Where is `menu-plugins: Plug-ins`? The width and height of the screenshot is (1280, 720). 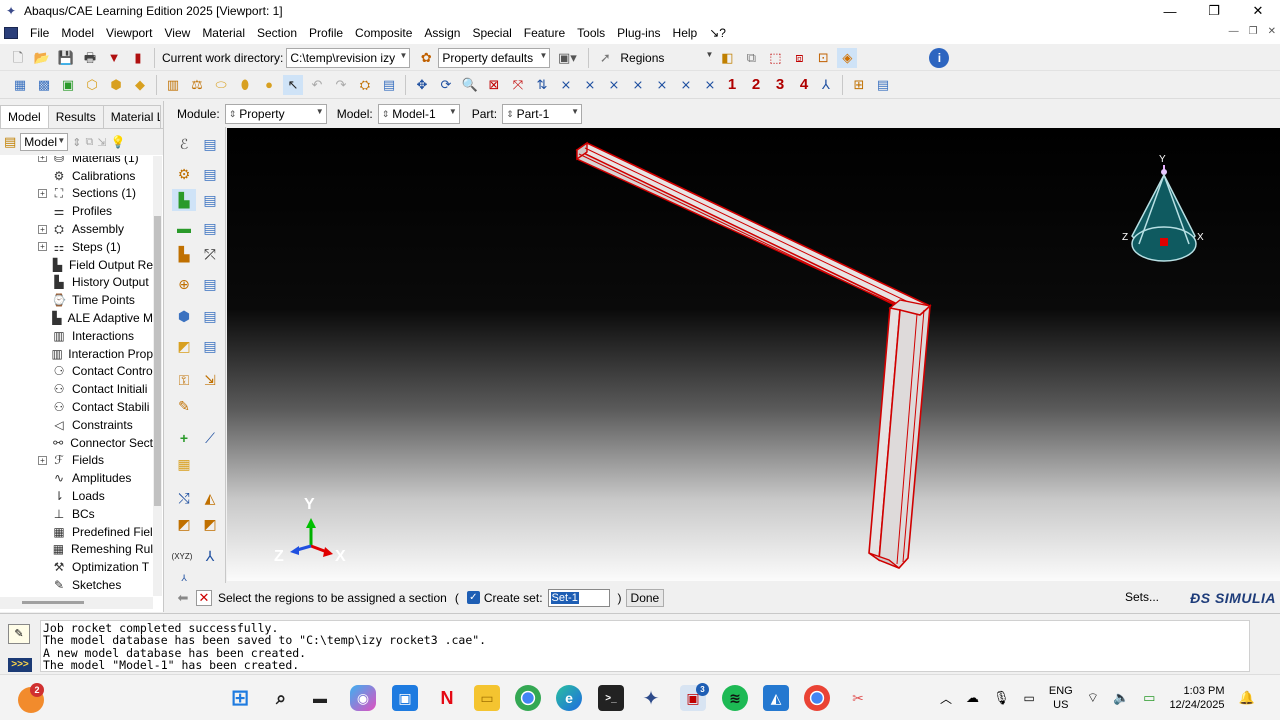
menu-plugins: Plug-ins is located at coordinates (640, 33).